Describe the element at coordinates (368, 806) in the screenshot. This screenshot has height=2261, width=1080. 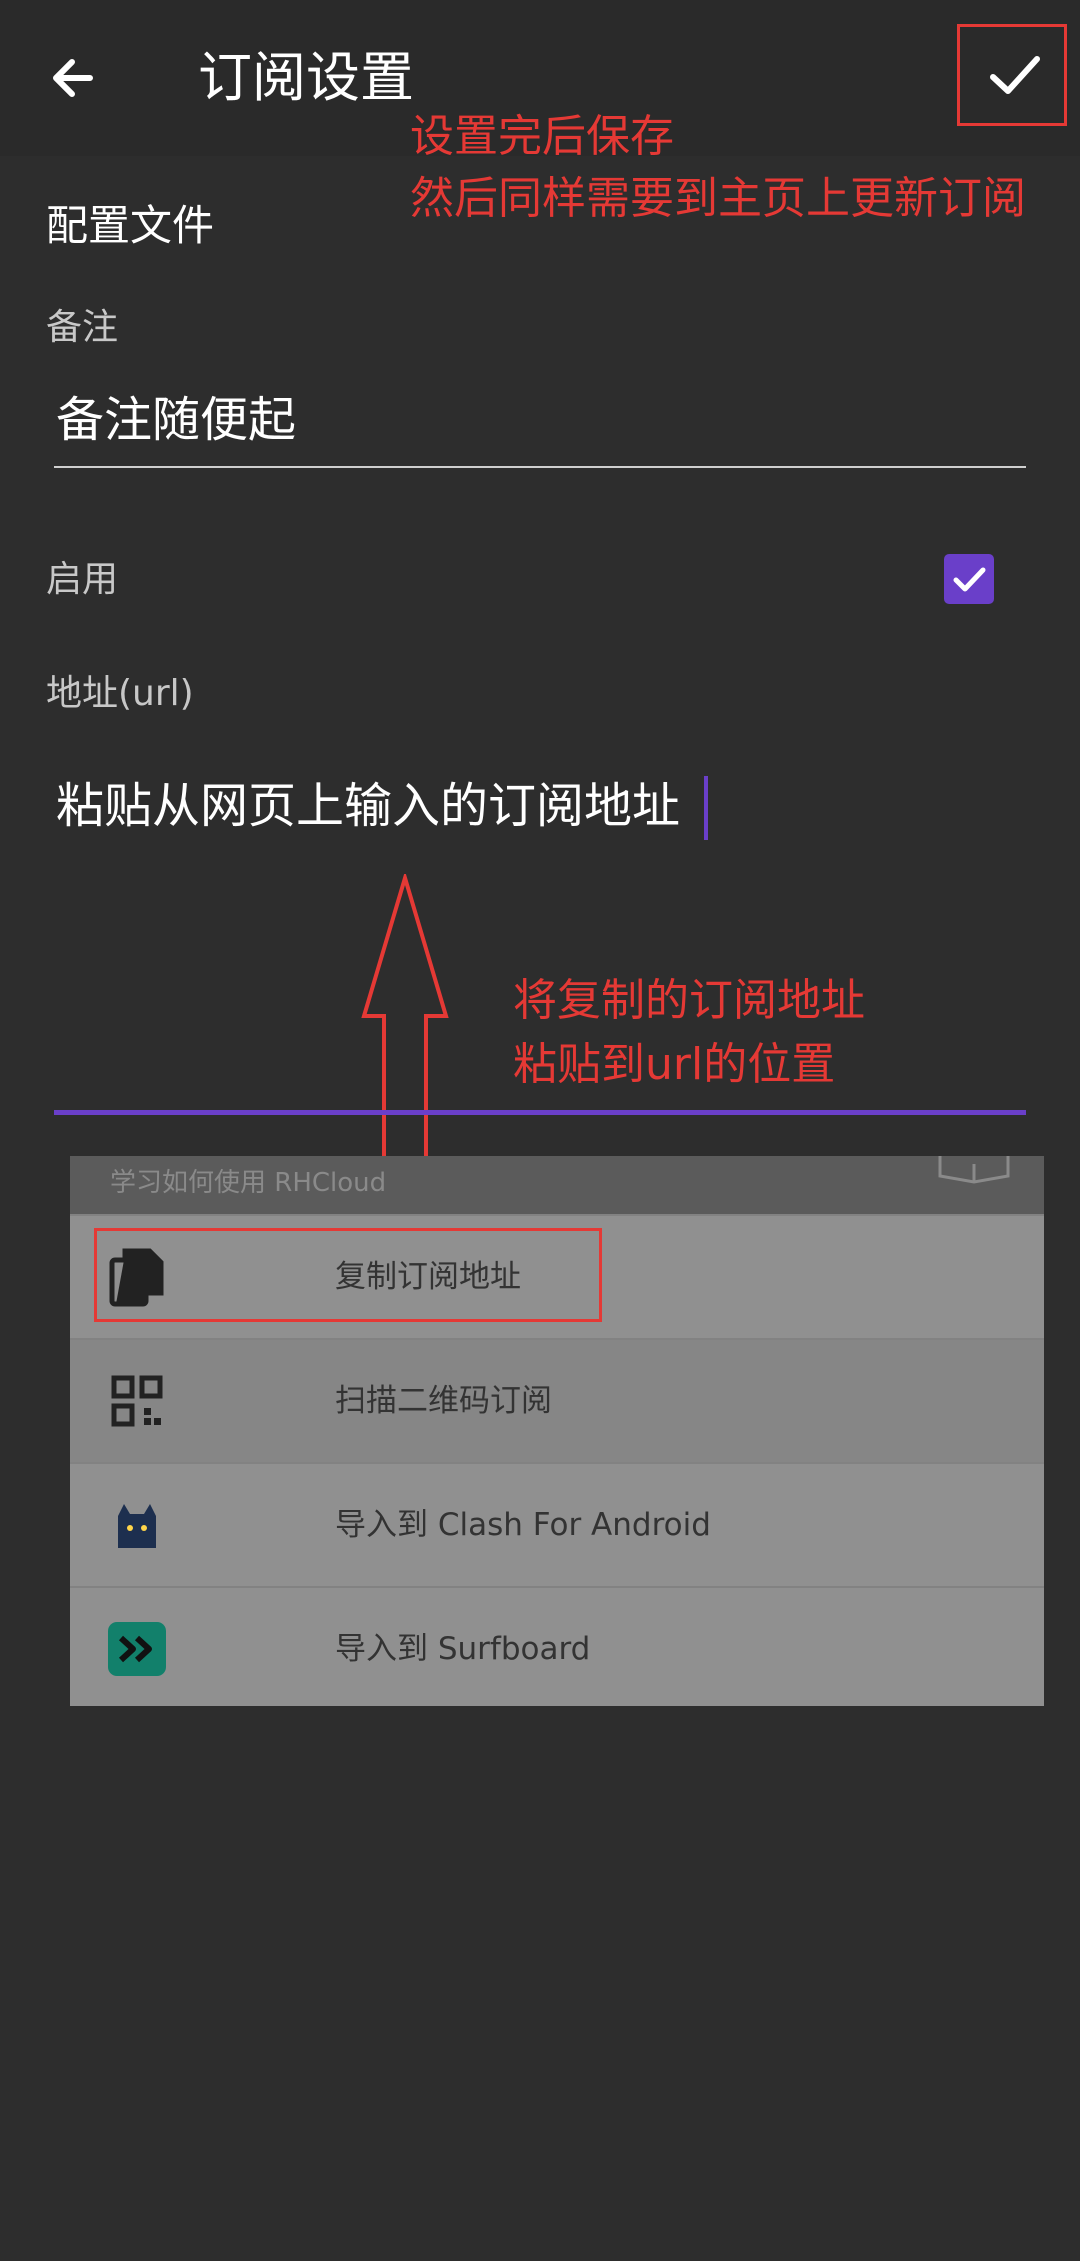
I see `url-input: 粘贴从网页上输入的订阅地址` at that location.